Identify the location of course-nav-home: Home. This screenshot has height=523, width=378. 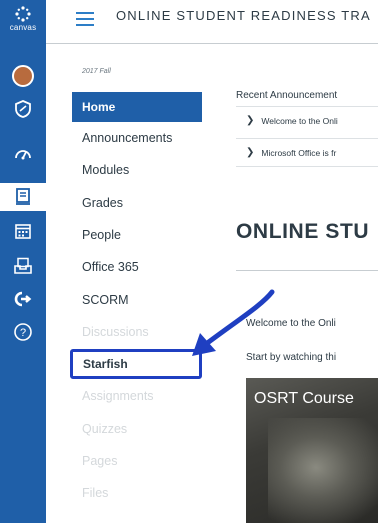
(137, 107).